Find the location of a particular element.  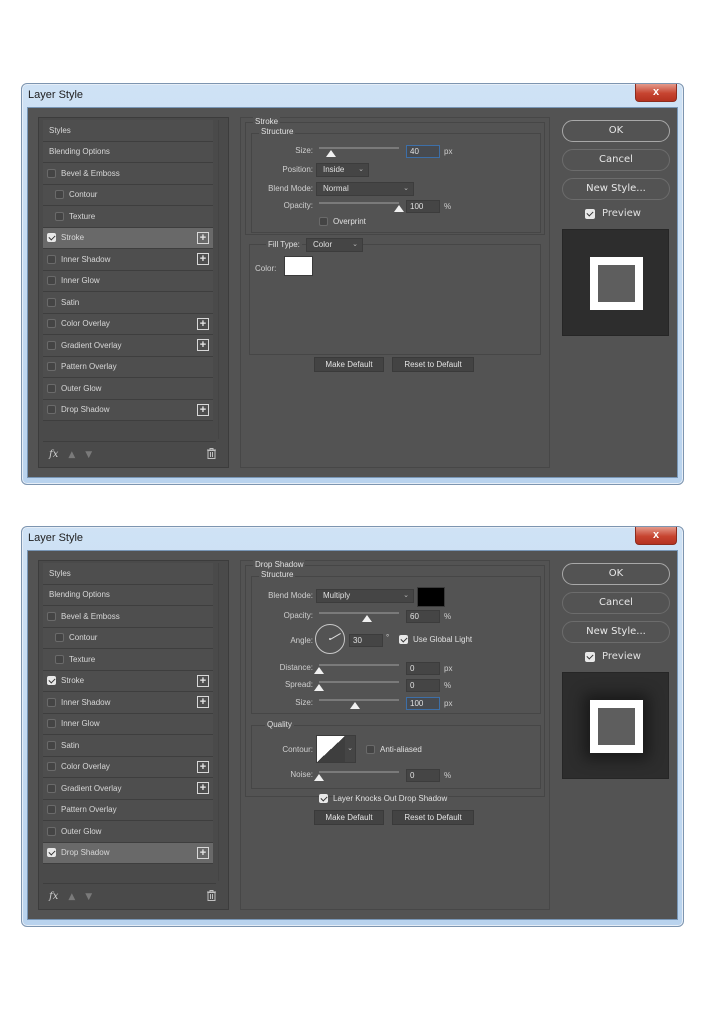

fill-type-dropdown: Color ⌄ is located at coordinates (334, 245).